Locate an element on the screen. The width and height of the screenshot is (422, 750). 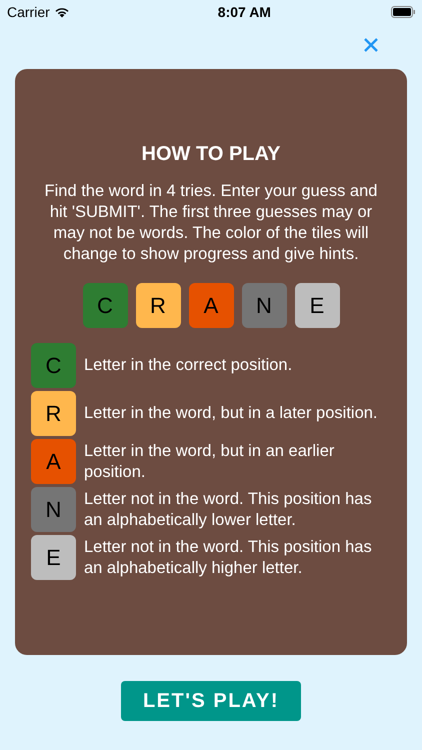
legend-text: Letter in the word, but in a later position. is located at coordinates (231, 413).